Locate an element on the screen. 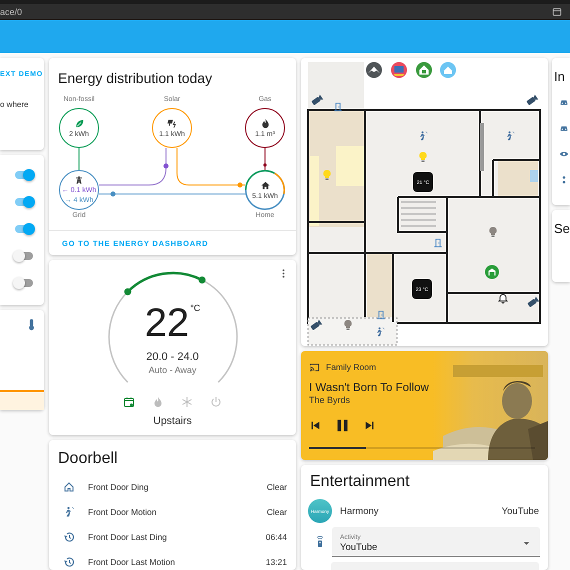  garage-icon is located at coordinates (492, 272).